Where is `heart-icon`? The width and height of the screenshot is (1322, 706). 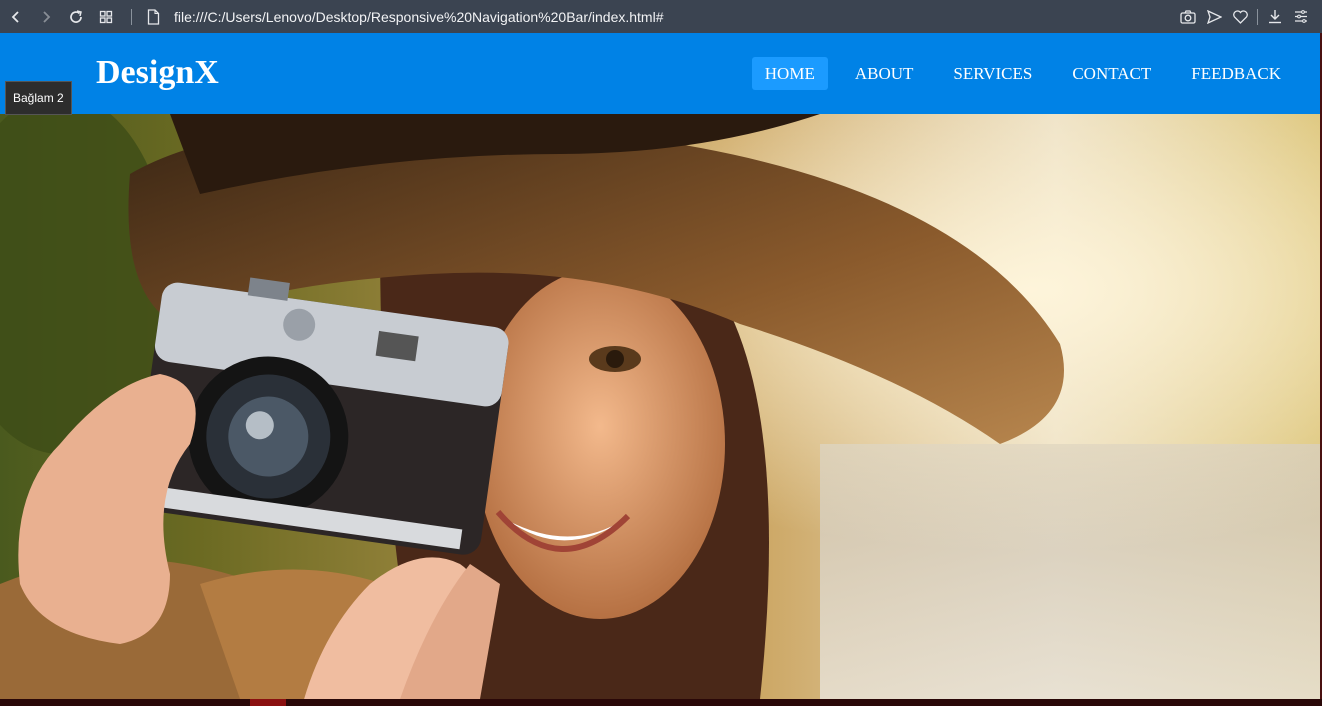 heart-icon is located at coordinates (1240, 17).